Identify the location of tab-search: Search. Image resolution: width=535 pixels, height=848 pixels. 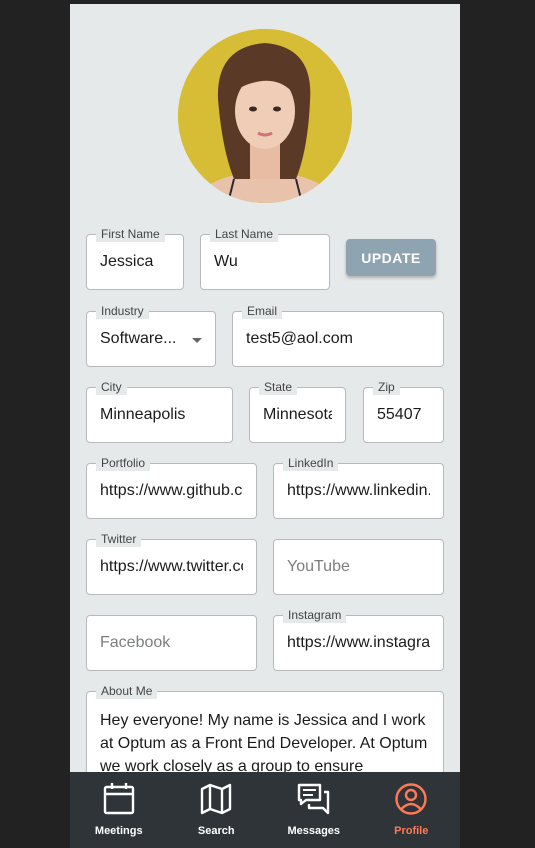
(217, 810).